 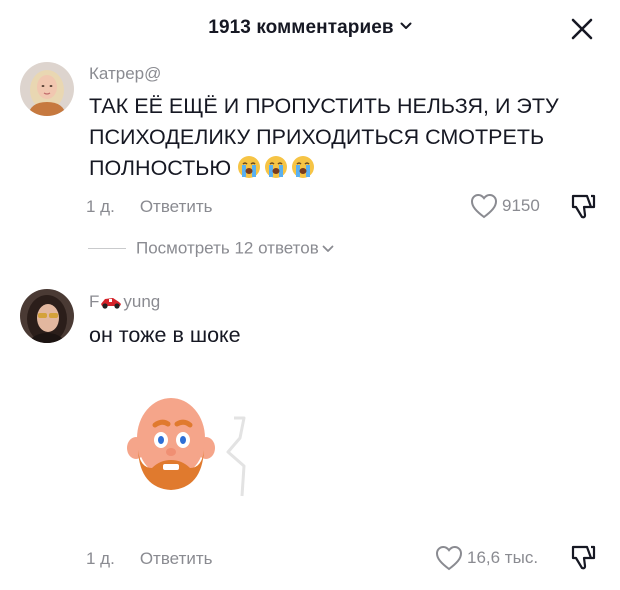 What do you see at coordinates (192, 453) in the screenshot?
I see `bald-man-sticker` at bounding box center [192, 453].